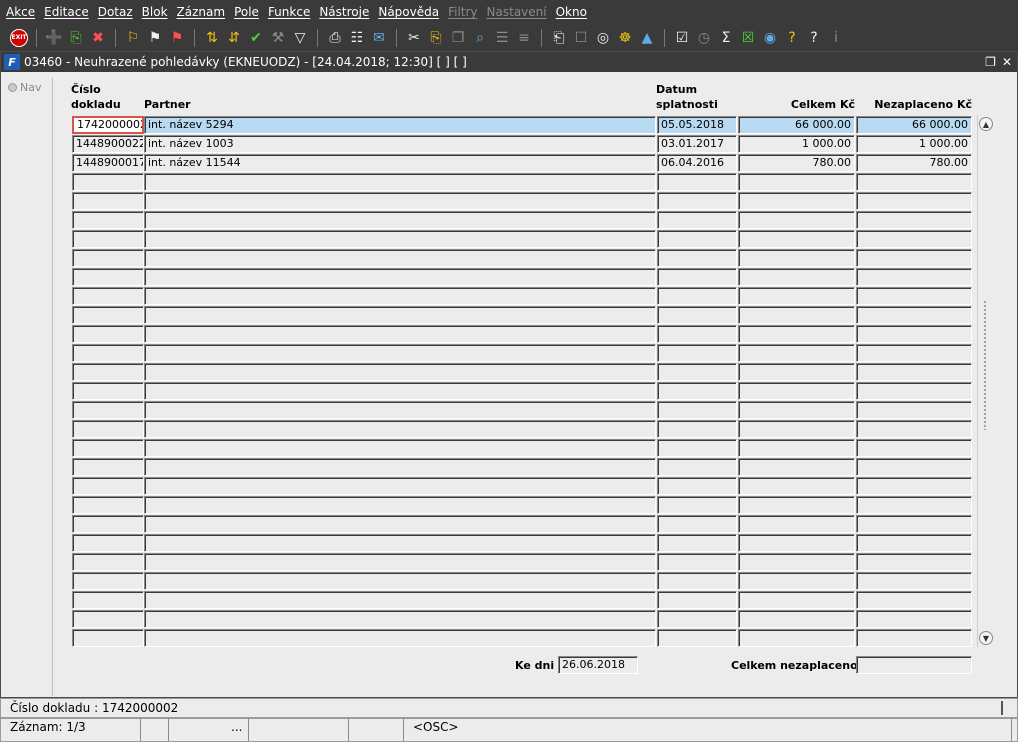 Image resolution: width=1018 pixels, height=742 pixels. I want to click on menu-nastaveni: Nastavení, so click(517, 12).